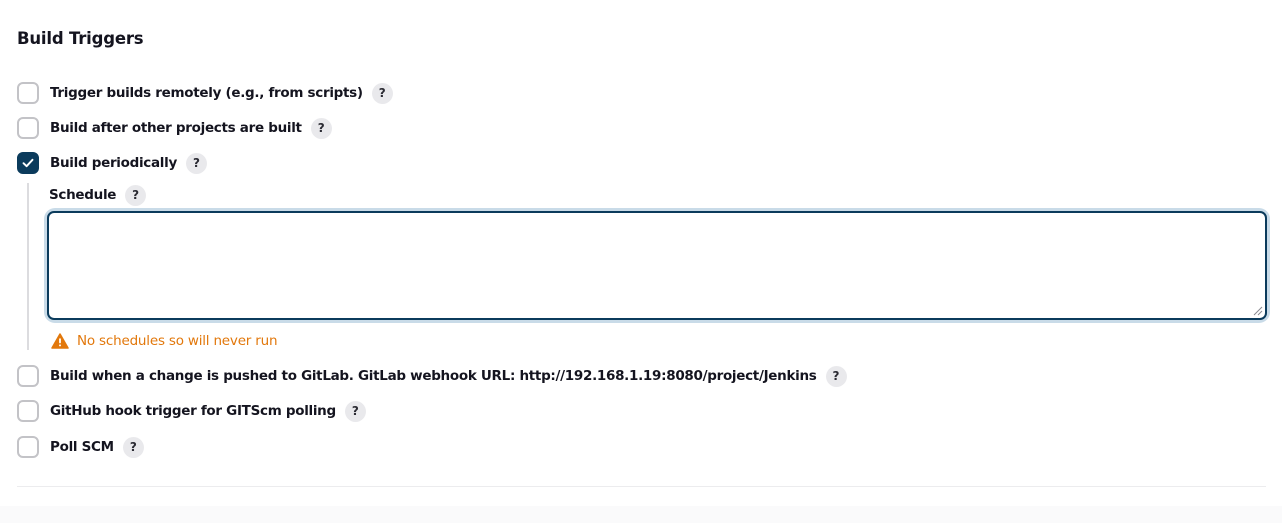  I want to click on check-icon, so click(28, 163).